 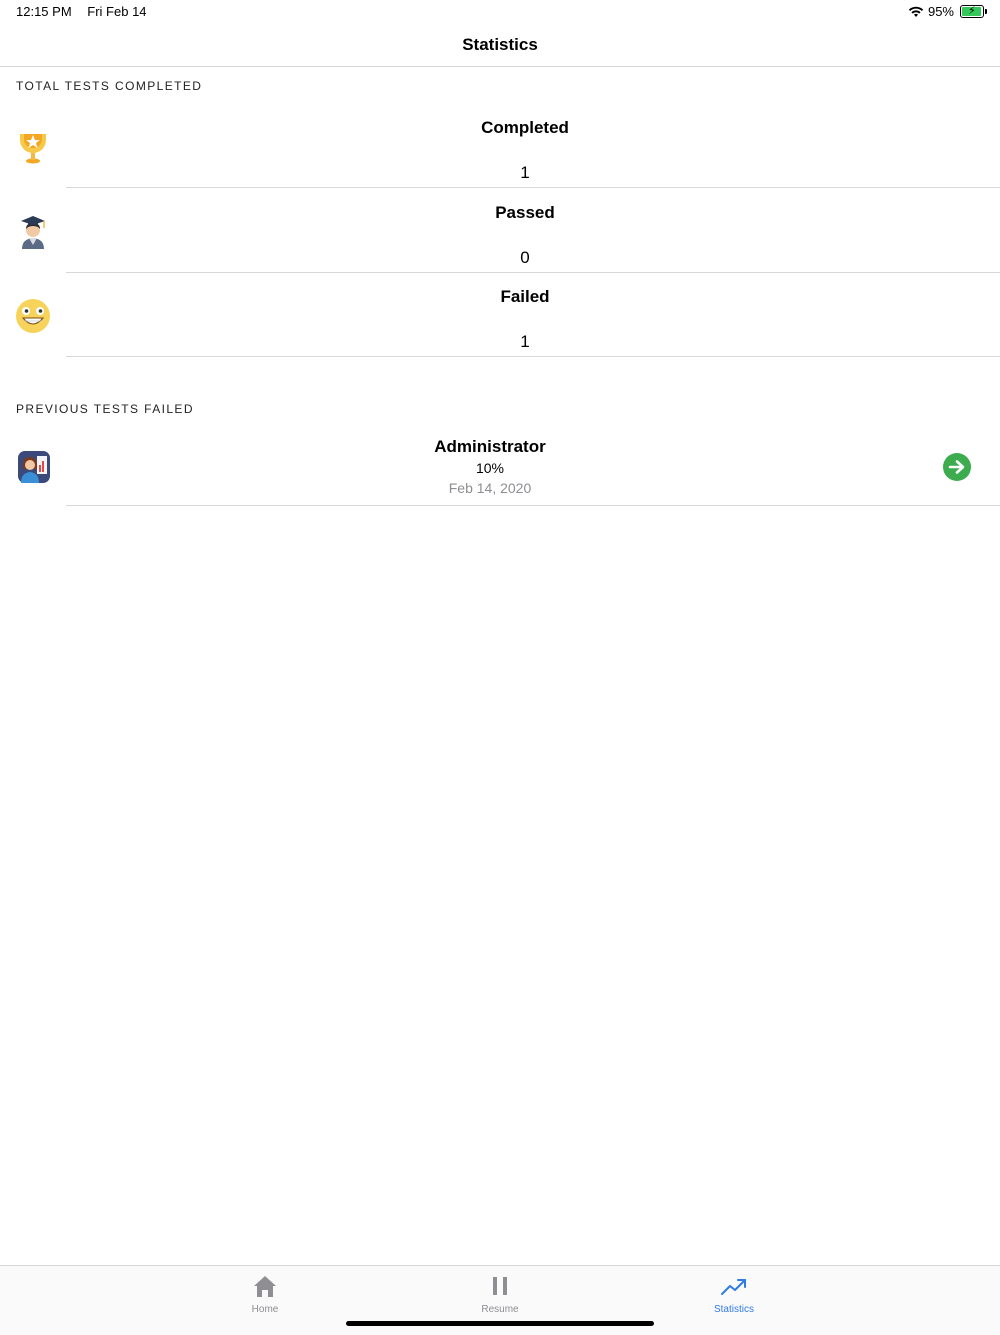 I want to click on status-left: 12:15 PM Fri Feb 14, so click(x=87, y=11).